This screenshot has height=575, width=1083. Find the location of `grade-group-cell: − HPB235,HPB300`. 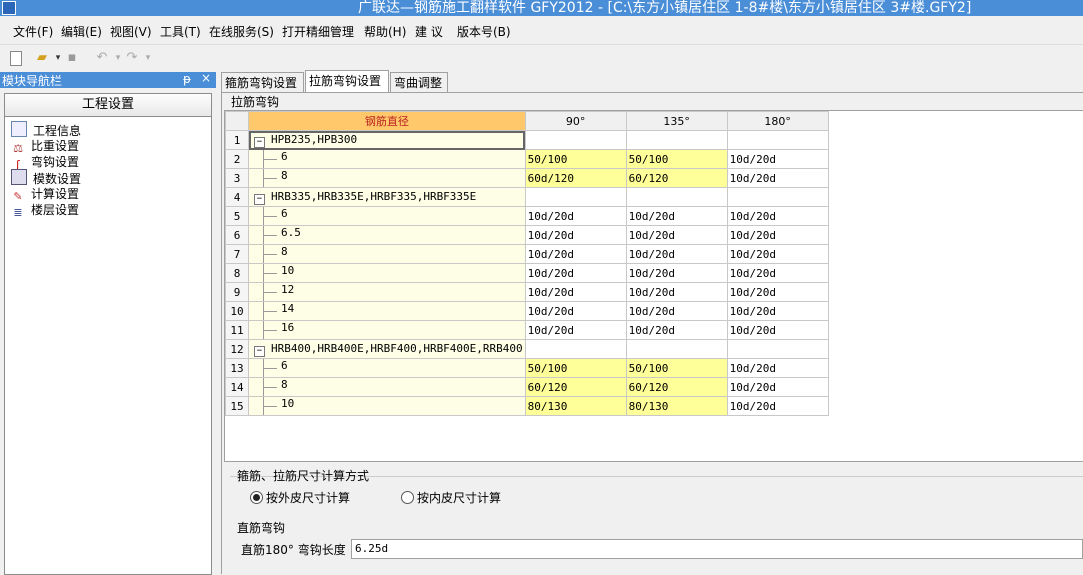

grade-group-cell: − HPB235,HPB300 is located at coordinates (387, 140).